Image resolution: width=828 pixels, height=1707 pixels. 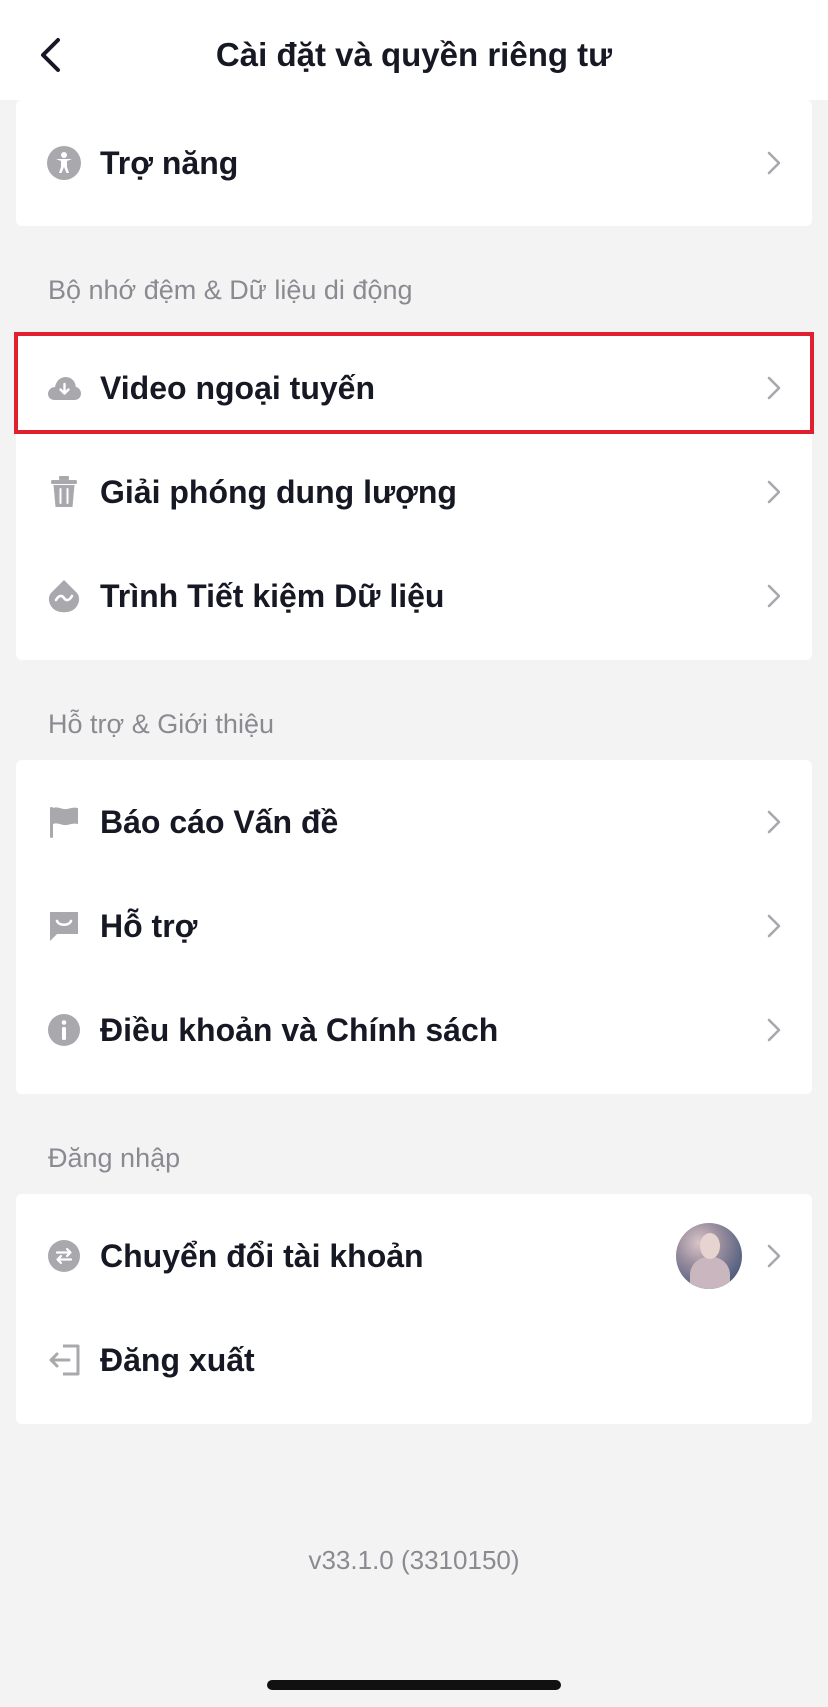 I want to click on data-saver-icon, so click(x=64, y=596).